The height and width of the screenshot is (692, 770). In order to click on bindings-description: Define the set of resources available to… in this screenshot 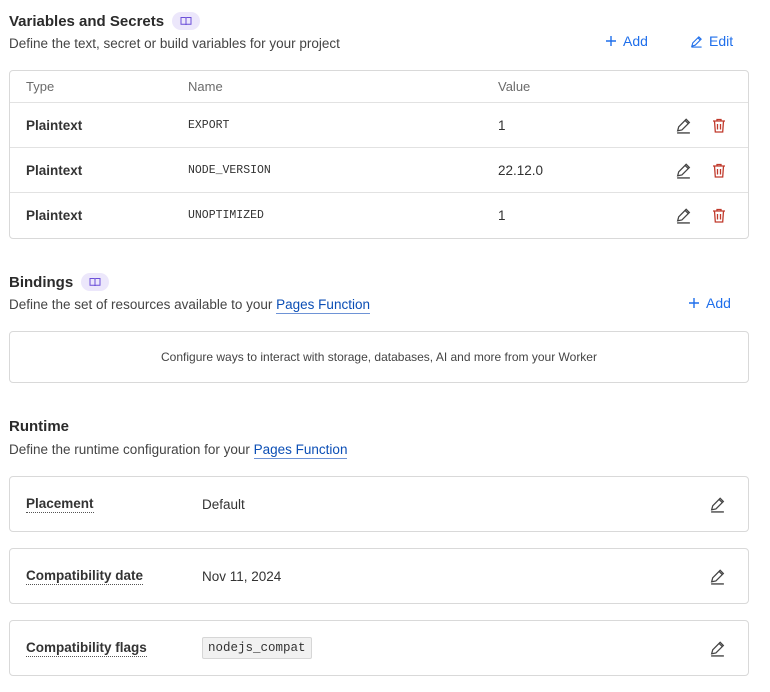, I will do `click(189, 305)`.